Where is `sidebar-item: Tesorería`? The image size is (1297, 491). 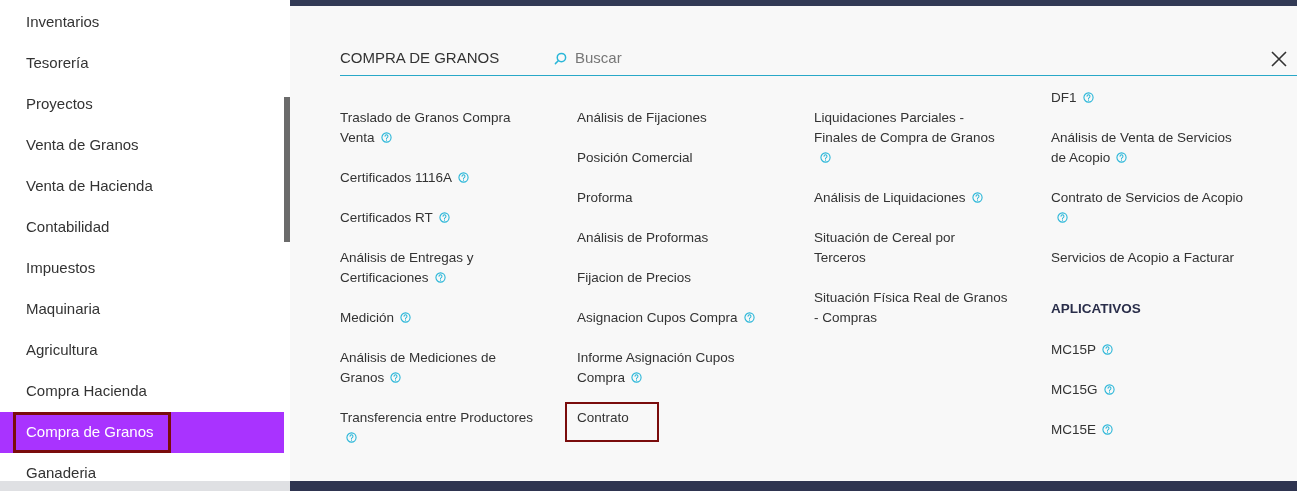 sidebar-item: Tesorería is located at coordinates (142, 63).